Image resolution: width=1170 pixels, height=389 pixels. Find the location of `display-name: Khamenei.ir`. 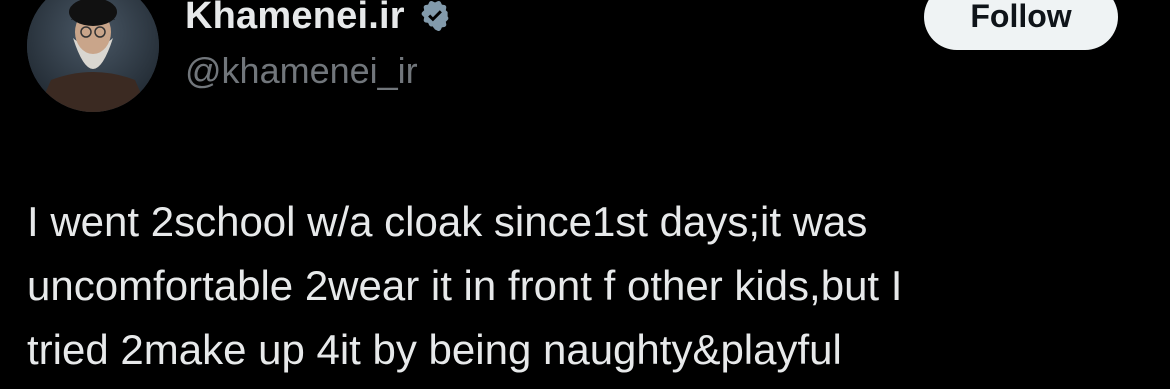

display-name: Khamenei.ir is located at coordinates (295, 19).